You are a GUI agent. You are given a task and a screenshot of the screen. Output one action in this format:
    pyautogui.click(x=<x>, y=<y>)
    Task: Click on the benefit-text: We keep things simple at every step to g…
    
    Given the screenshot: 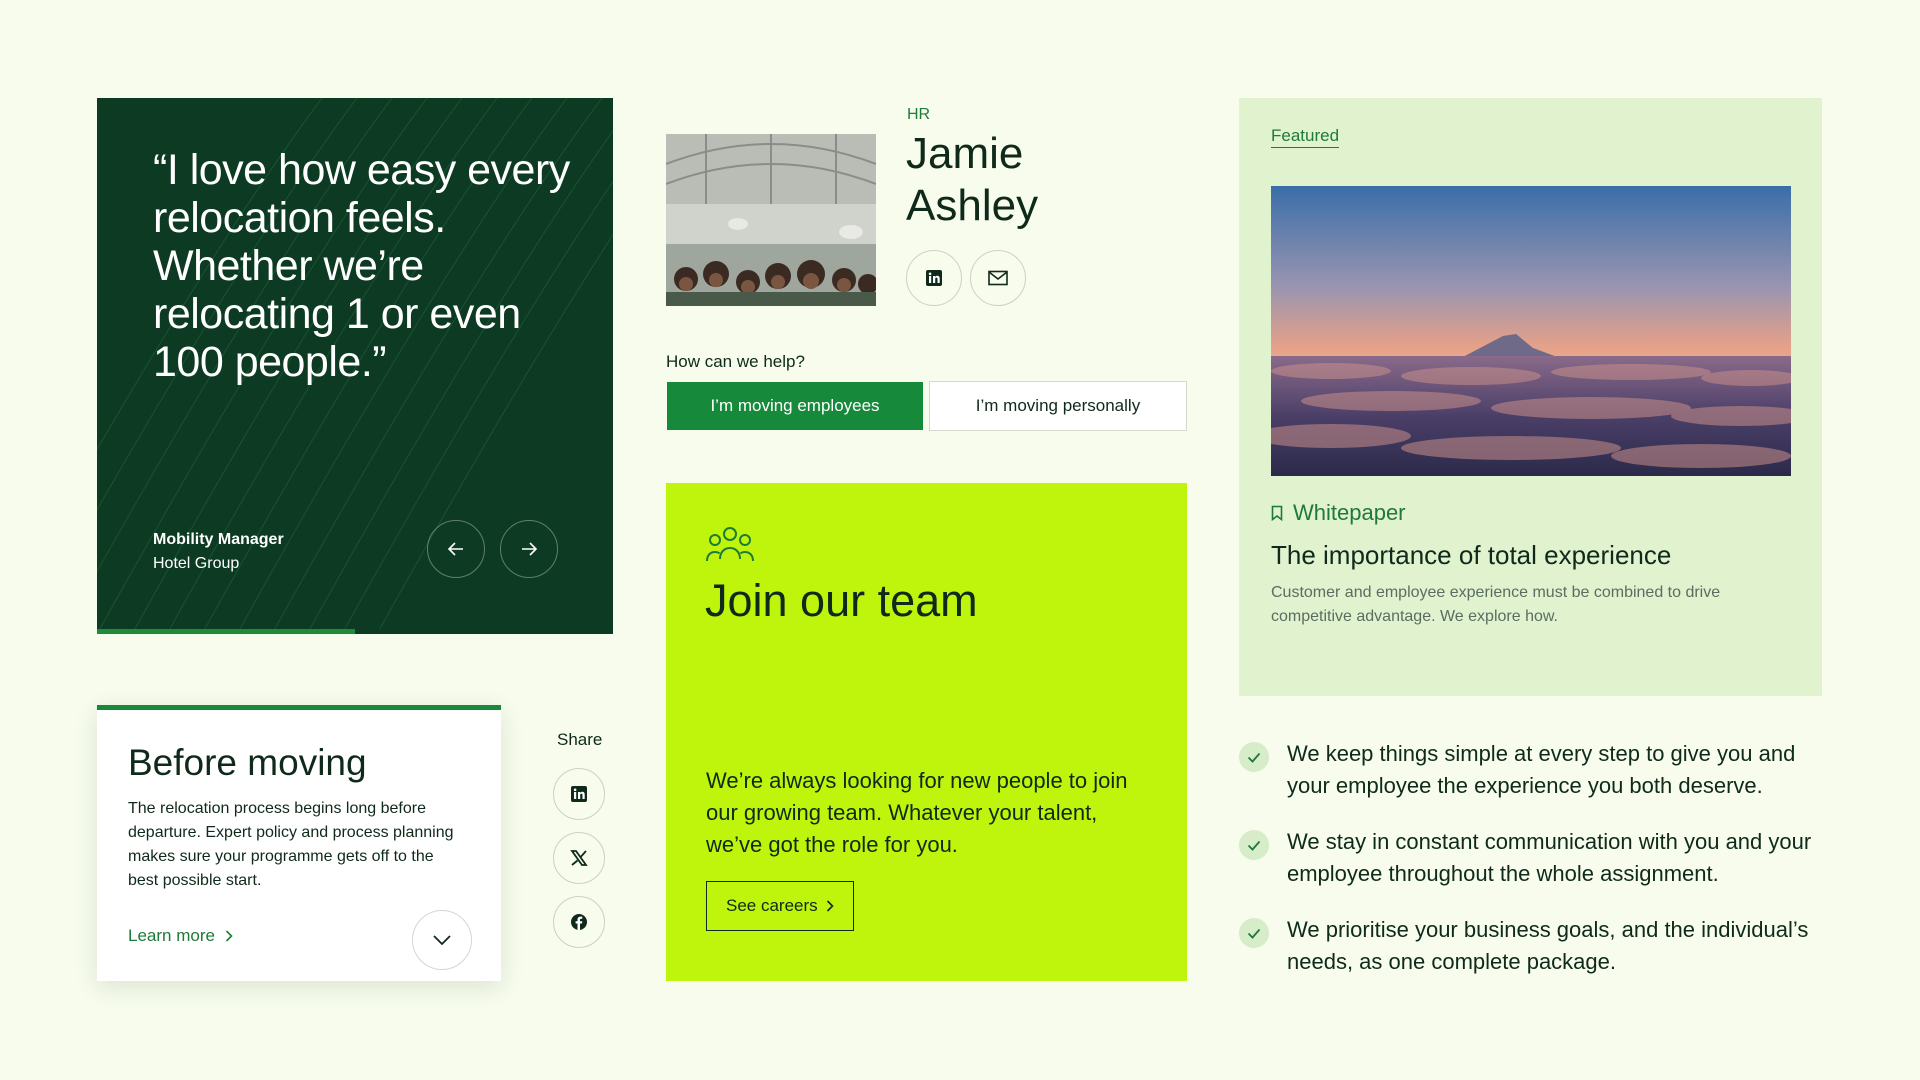 What is the action you would take?
    pyautogui.click(x=1541, y=769)
    